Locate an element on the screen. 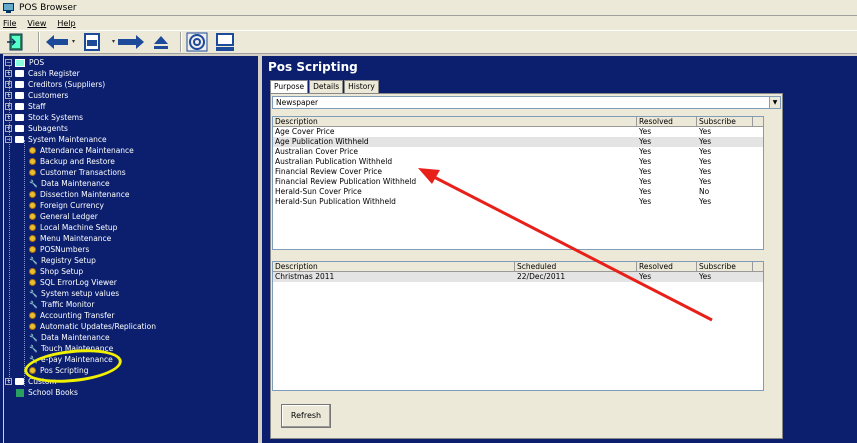 Image resolution: width=857 pixels, height=443 pixels. refresh-button: Refresh is located at coordinates (306, 416).